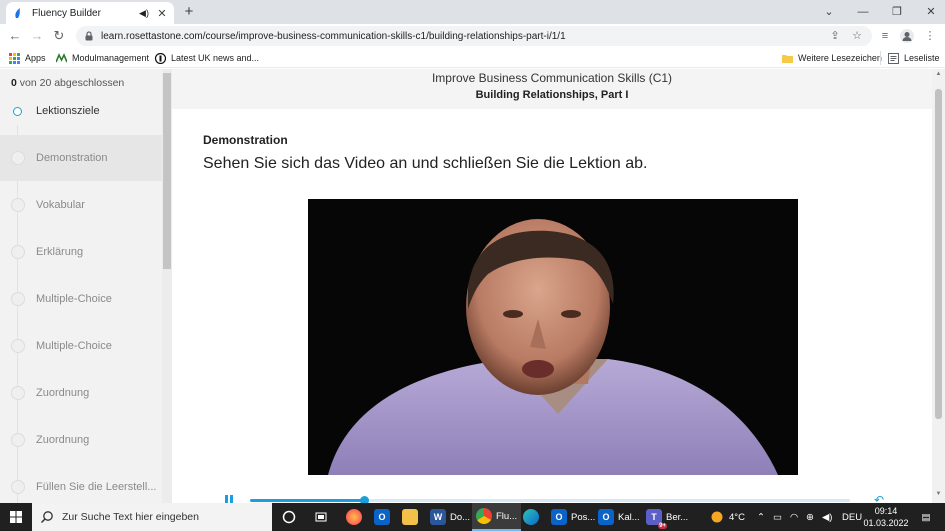  What do you see at coordinates (832, 58) in the screenshot?
I see `bookmark-weitere-lesezeichen: Weitere Lesezeichen` at bounding box center [832, 58].